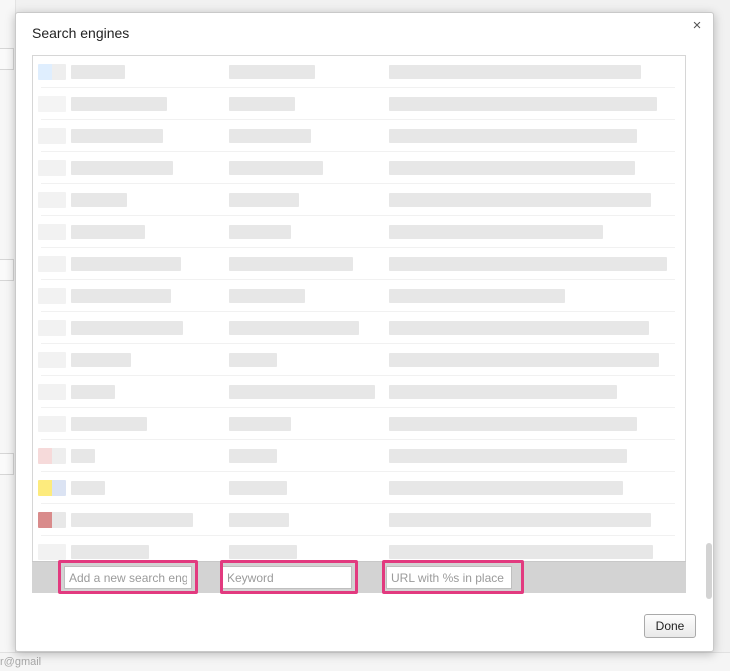 This screenshot has height=671, width=730. I want to click on add-search-engine-row, so click(359, 577).